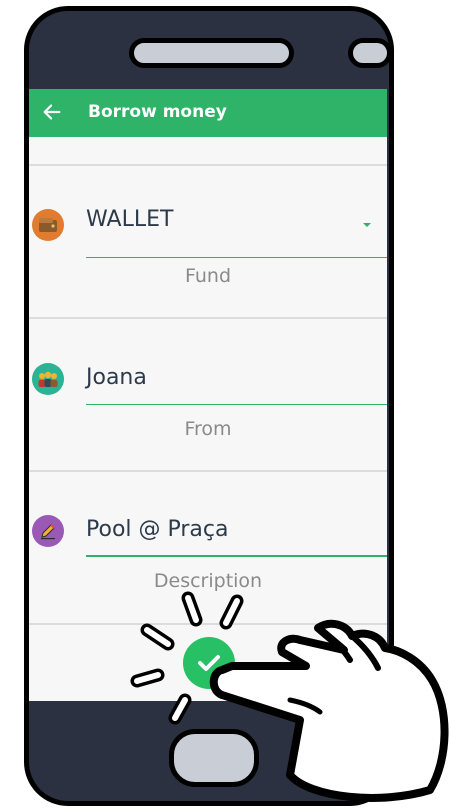 Image resolution: width=451 pixels, height=812 pixels. I want to click on description-underline, so click(236, 556).